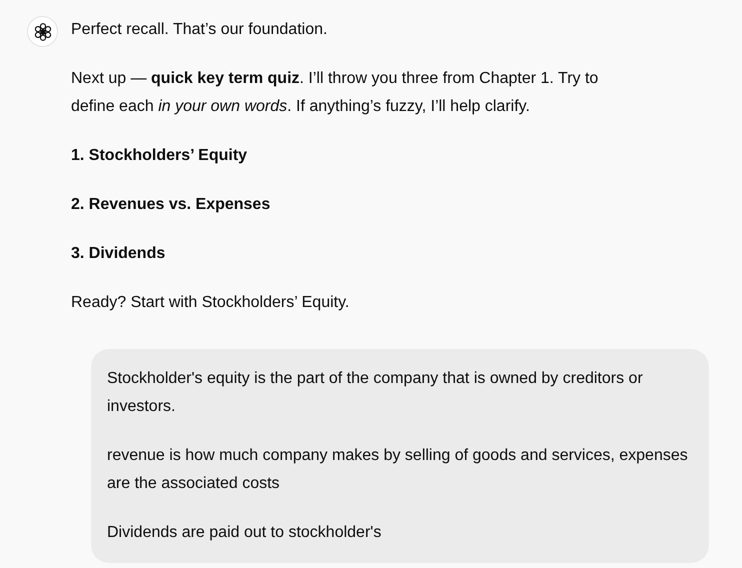  What do you see at coordinates (335, 93) in the screenshot?
I see `message-paragraph: Next up — quick key term quiz. I’ll throw you three from Chapter 1. Try to define each in your own words. If anything’s fuzzy, I’ll help clarify.` at bounding box center [335, 93].